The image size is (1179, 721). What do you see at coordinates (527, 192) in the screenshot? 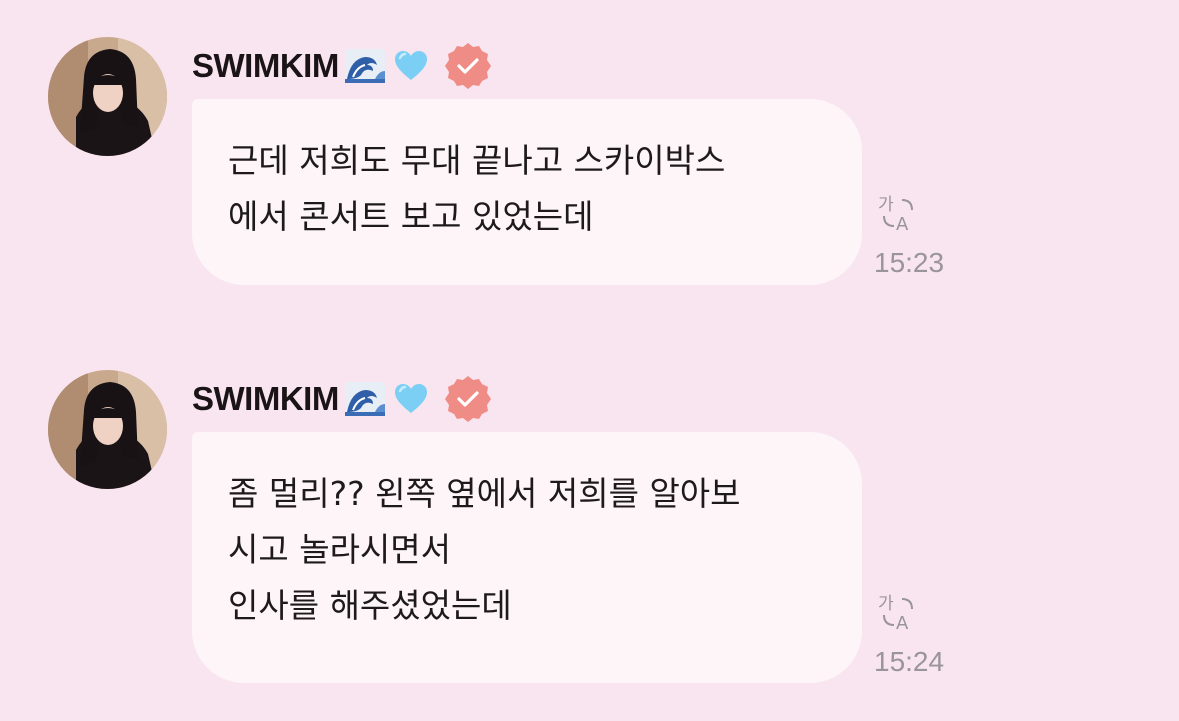
I see `message-bubble: 근데 저희도 무대 끝나고 스카이박스 에서 콘서트 보고 있었는데` at bounding box center [527, 192].